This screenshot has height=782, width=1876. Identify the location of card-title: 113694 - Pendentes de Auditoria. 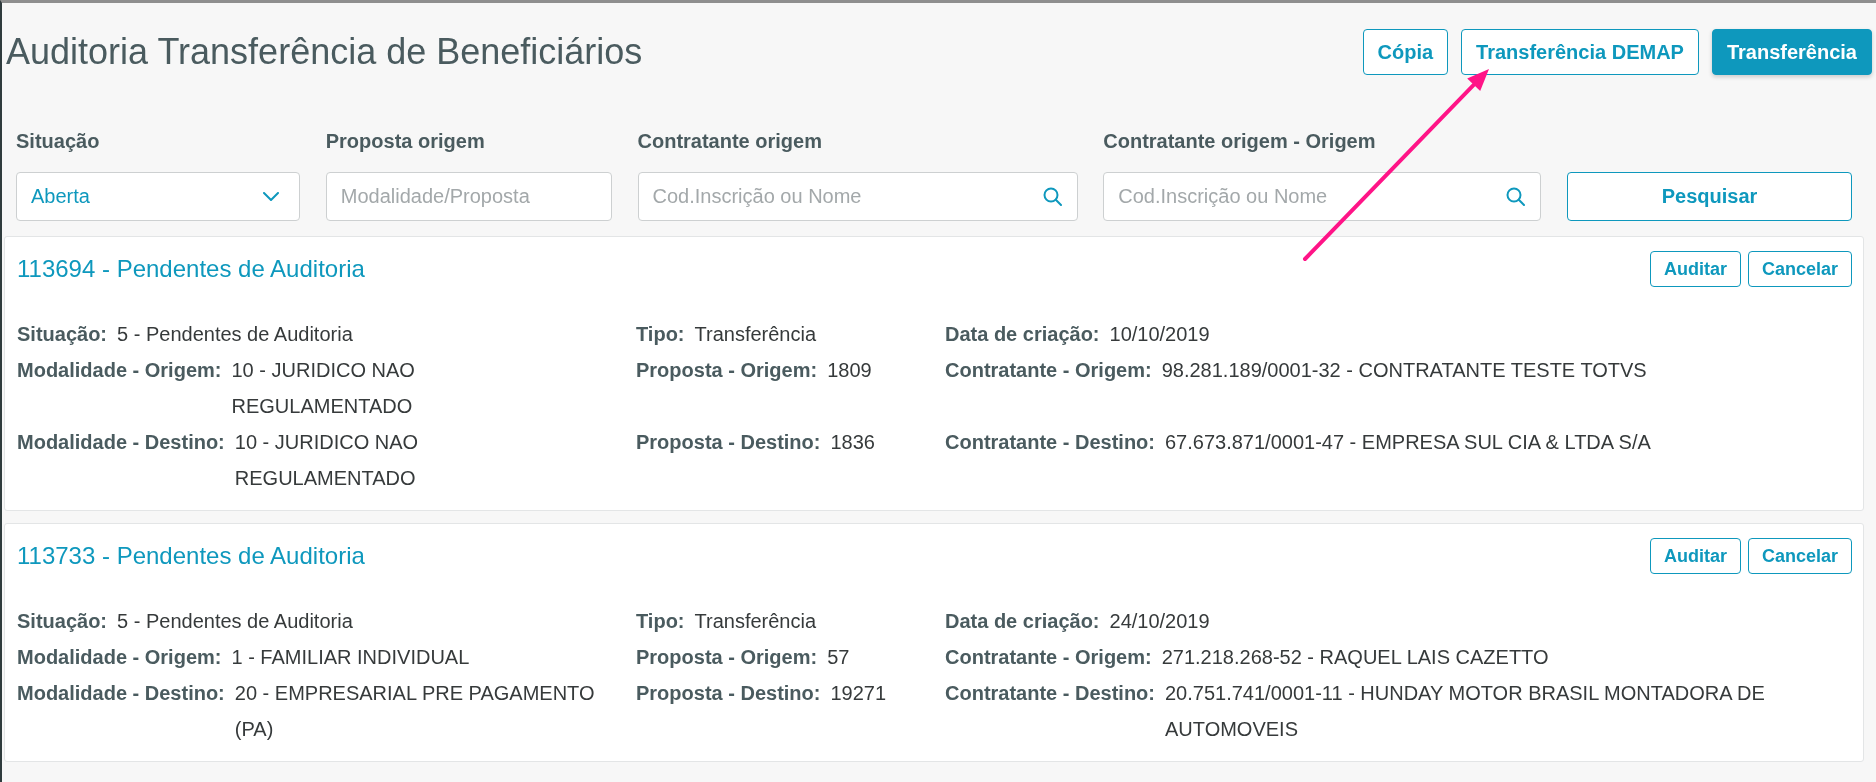
(191, 269).